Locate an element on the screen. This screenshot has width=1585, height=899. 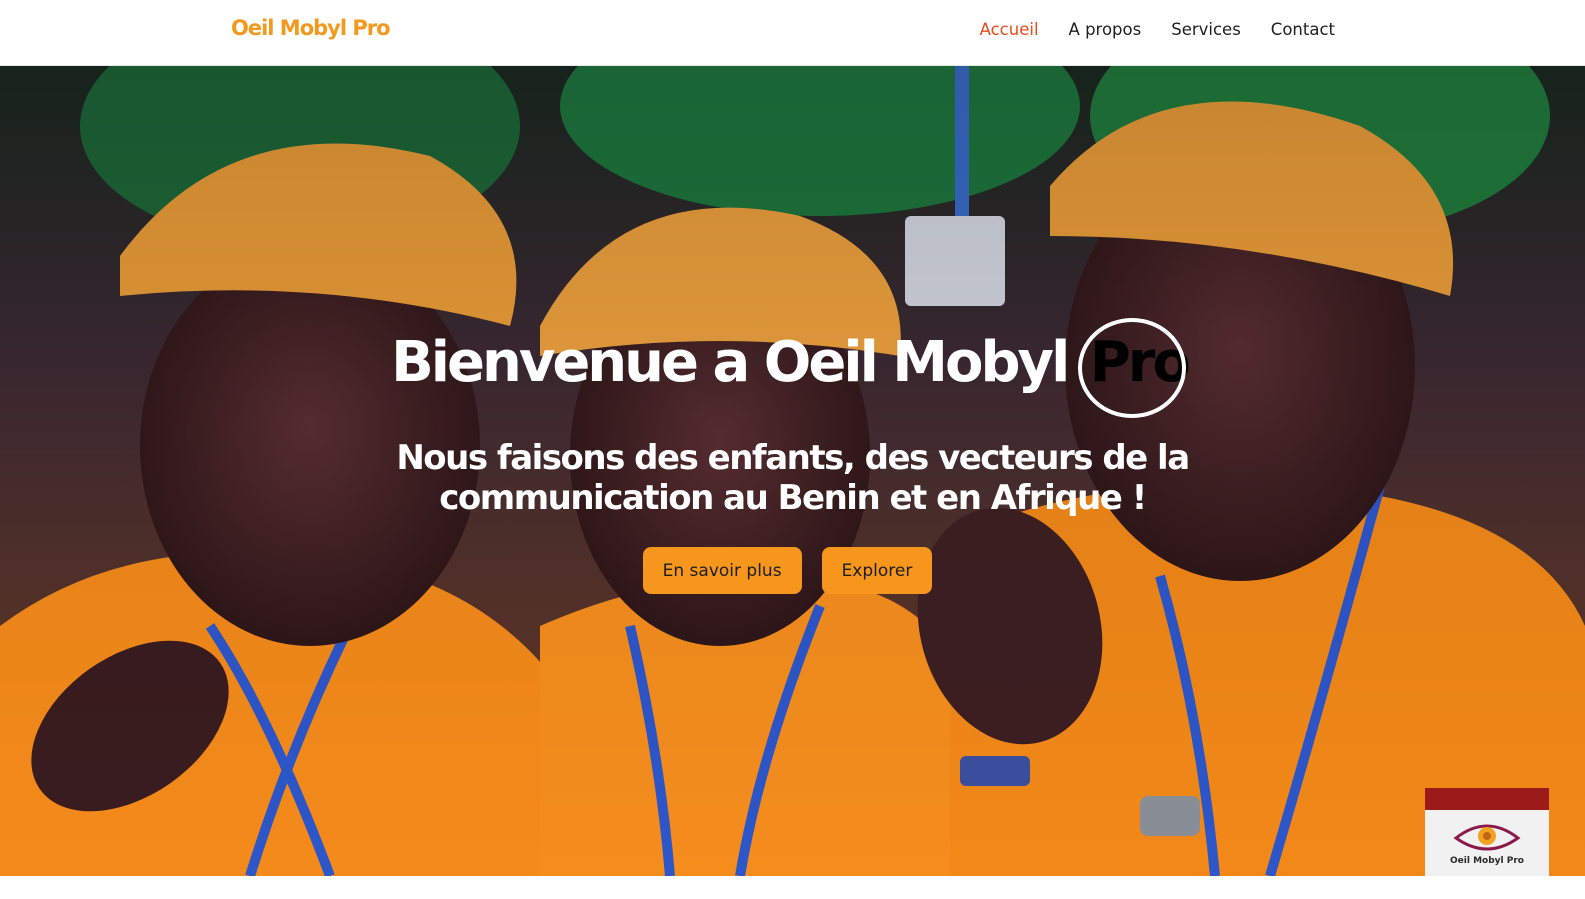
hero-title-pro: Pro is located at coordinates (1135, 368).